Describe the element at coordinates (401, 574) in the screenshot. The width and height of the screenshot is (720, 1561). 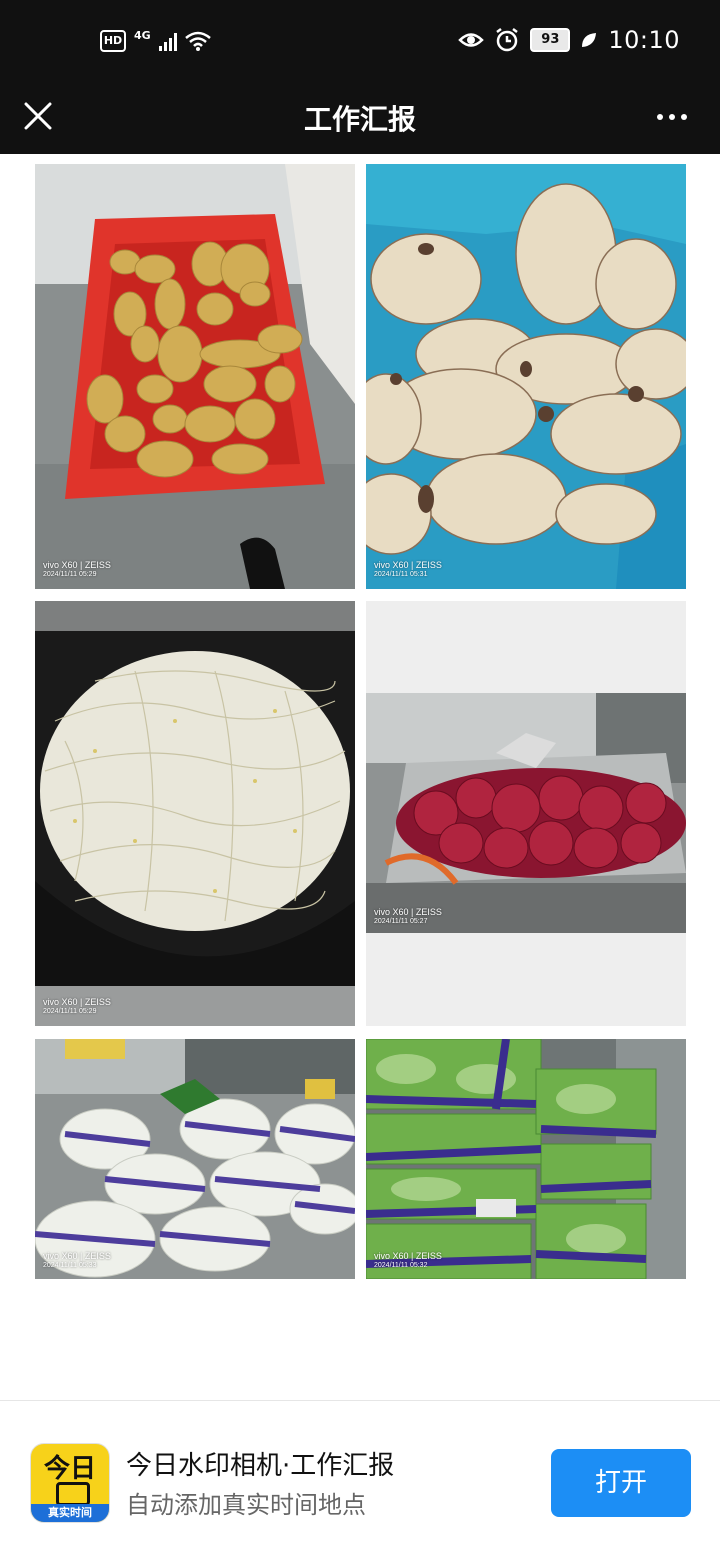
I see `watermark-date: 2024/11/11 05:31` at that location.